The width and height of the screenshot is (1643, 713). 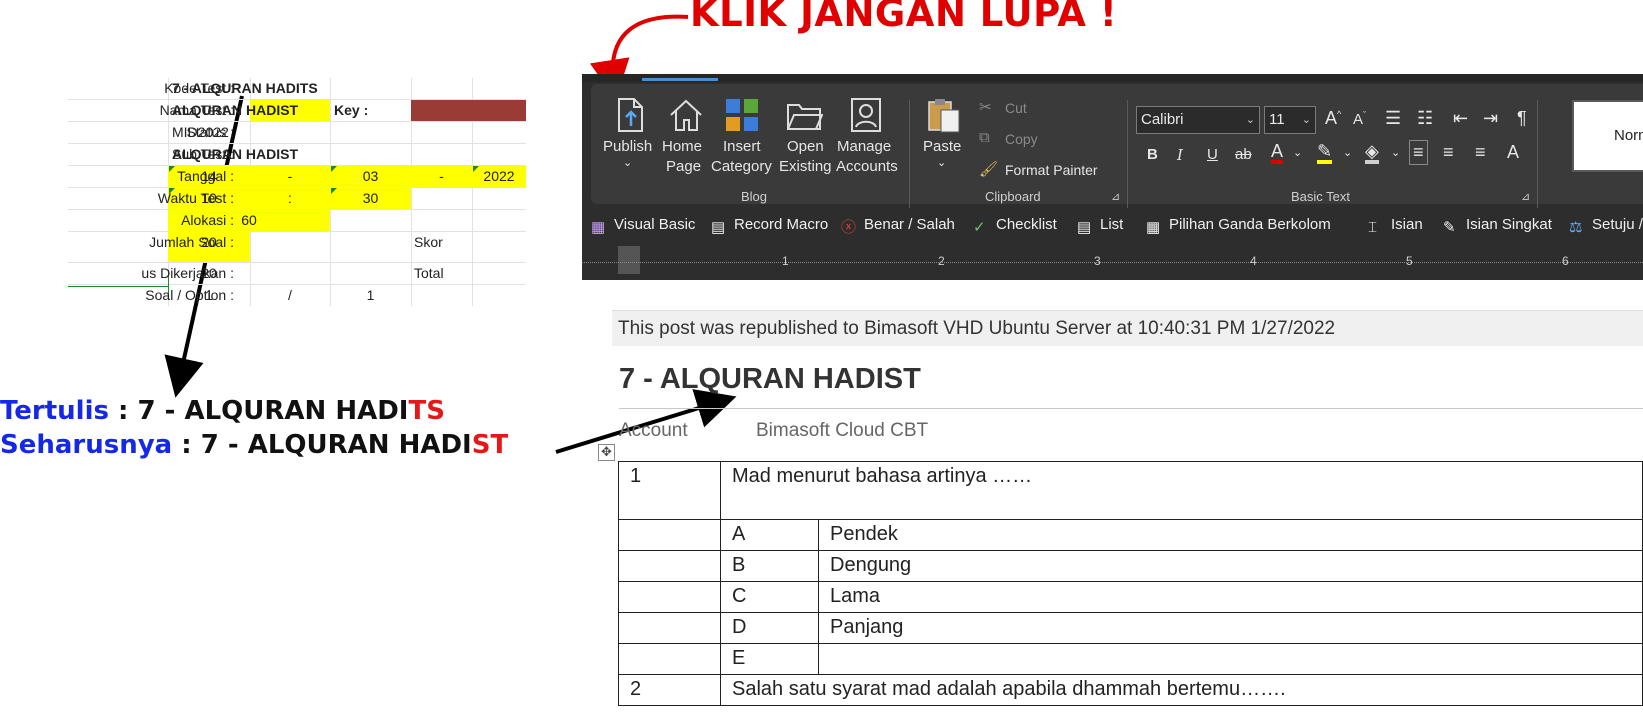 I want to click on align-right-icon: ≡, so click(x=1480, y=152).